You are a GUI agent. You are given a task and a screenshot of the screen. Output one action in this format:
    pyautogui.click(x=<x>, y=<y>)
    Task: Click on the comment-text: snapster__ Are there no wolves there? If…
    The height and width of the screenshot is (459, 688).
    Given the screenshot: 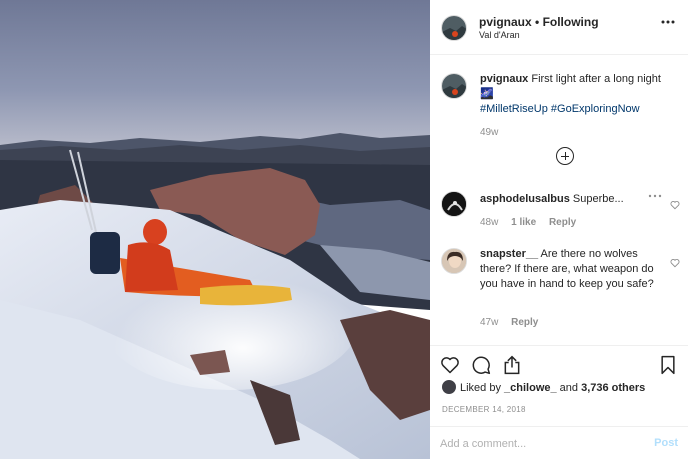 What is the action you would take?
    pyautogui.click(x=569, y=269)
    